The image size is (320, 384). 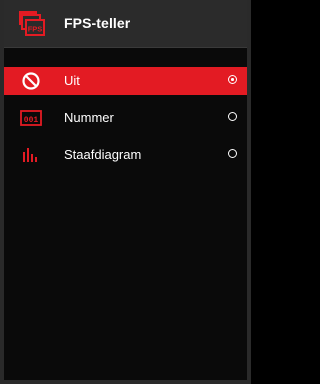 I want to click on menu-item-label: Staafdiagram, so click(x=103, y=154).